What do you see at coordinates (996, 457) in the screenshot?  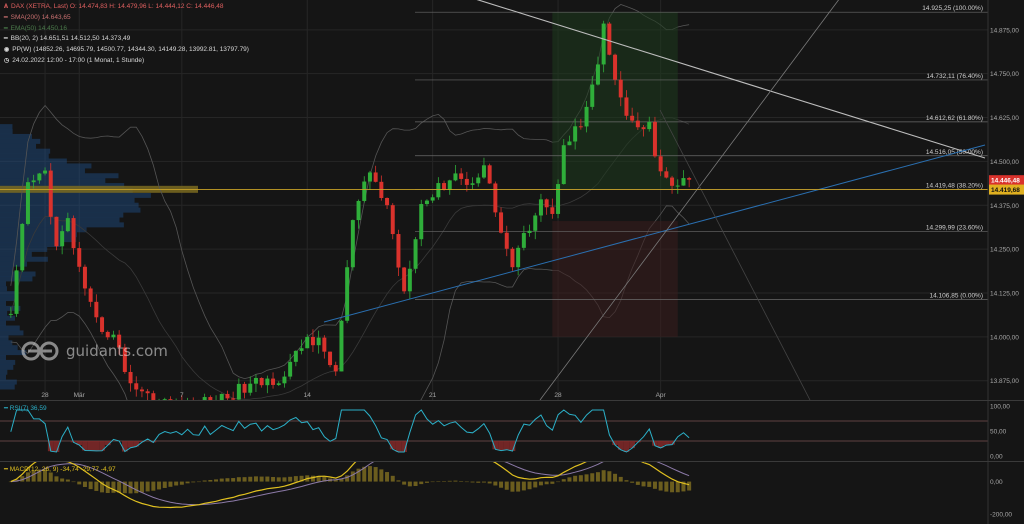 I see `rsi-tick-label: 0,00` at bounding box center [996, 457].